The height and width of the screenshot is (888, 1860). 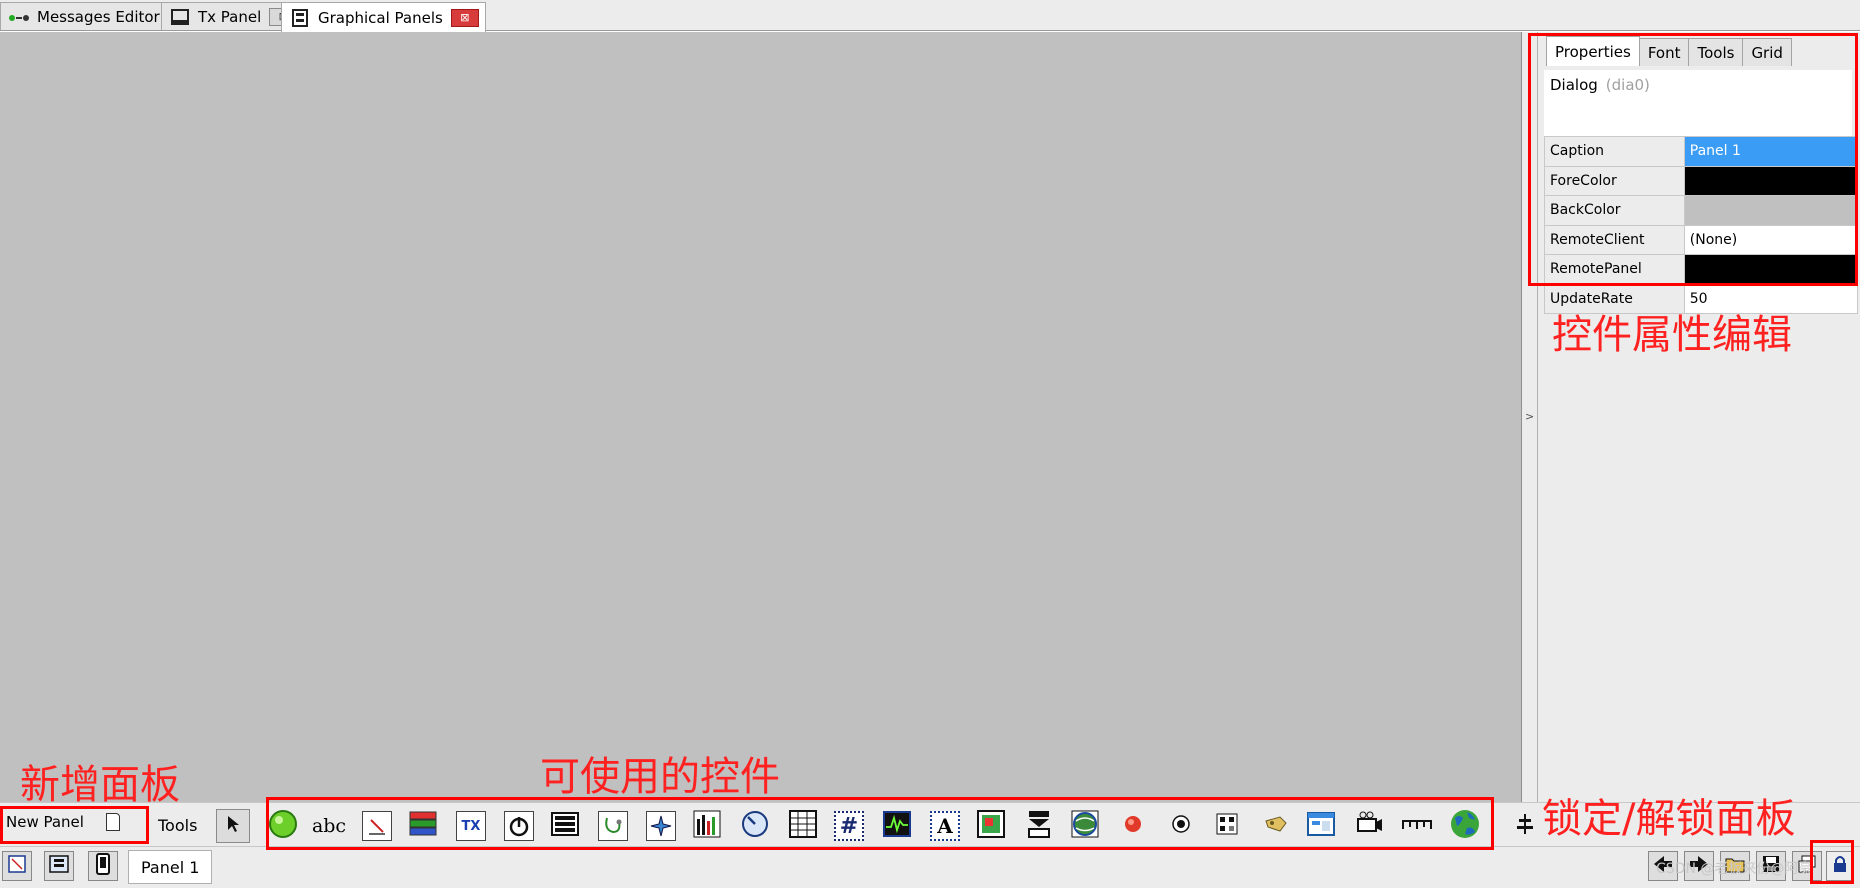 What do you see at coordinates (98, 16) in the screenshot?
I see `tab-label: Messages Editor` at bounding box center [98, 16].